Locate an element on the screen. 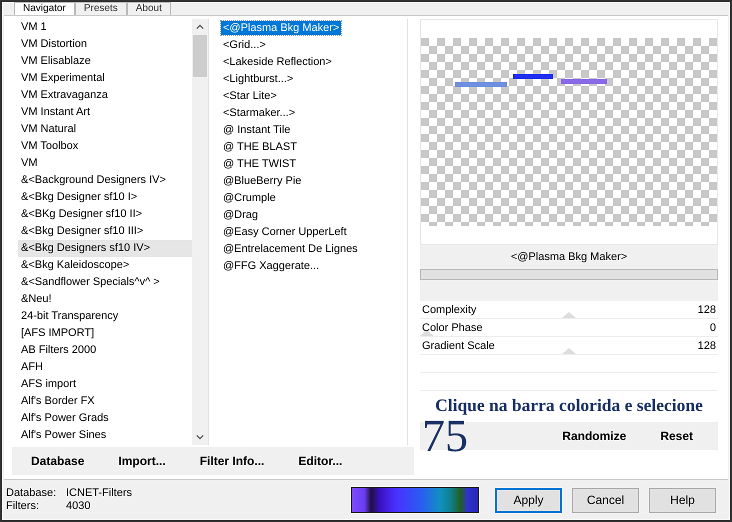 The image size is (732, 522). dialog-button: Help is located at coordinates (682, 500).